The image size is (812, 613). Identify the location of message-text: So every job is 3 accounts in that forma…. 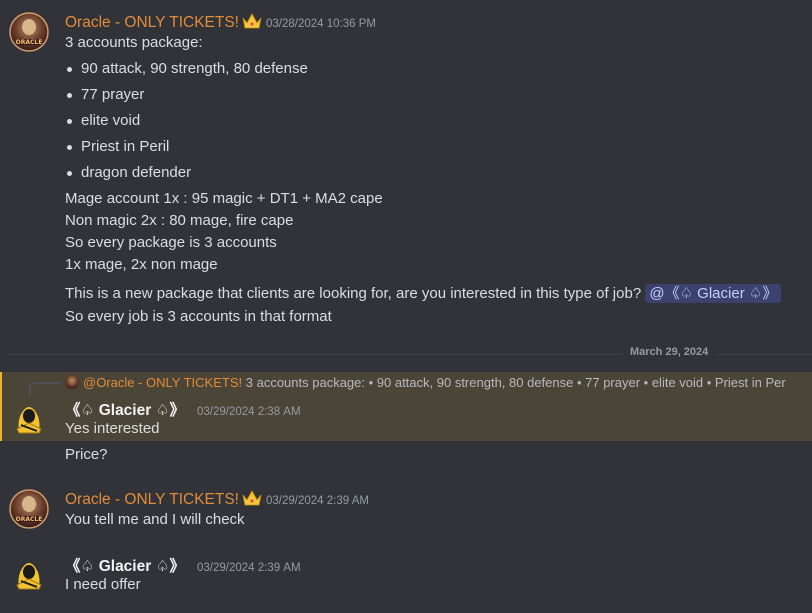
(198, 316).